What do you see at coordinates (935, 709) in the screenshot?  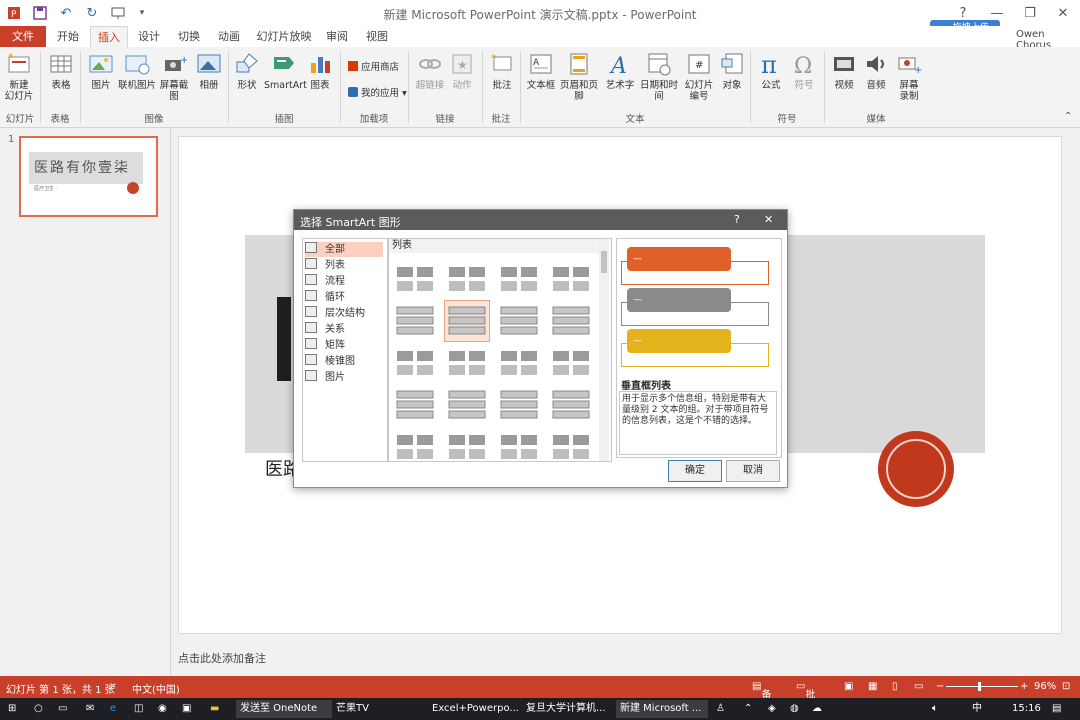 I see `volume-icon: 🔈︎` at bounding box center [935, 709].